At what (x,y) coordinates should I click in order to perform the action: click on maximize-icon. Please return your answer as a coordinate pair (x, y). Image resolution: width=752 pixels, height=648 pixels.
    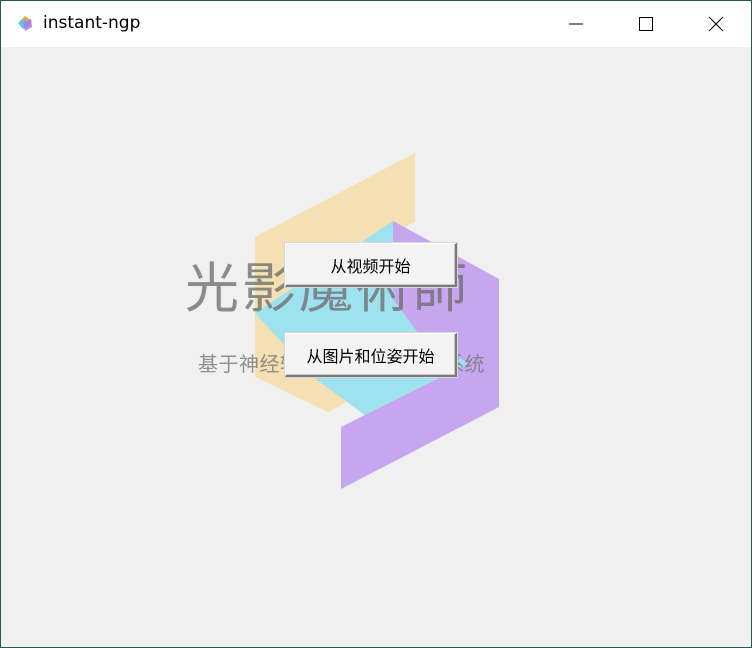
    Looking at the image, I should click on (646, 24).